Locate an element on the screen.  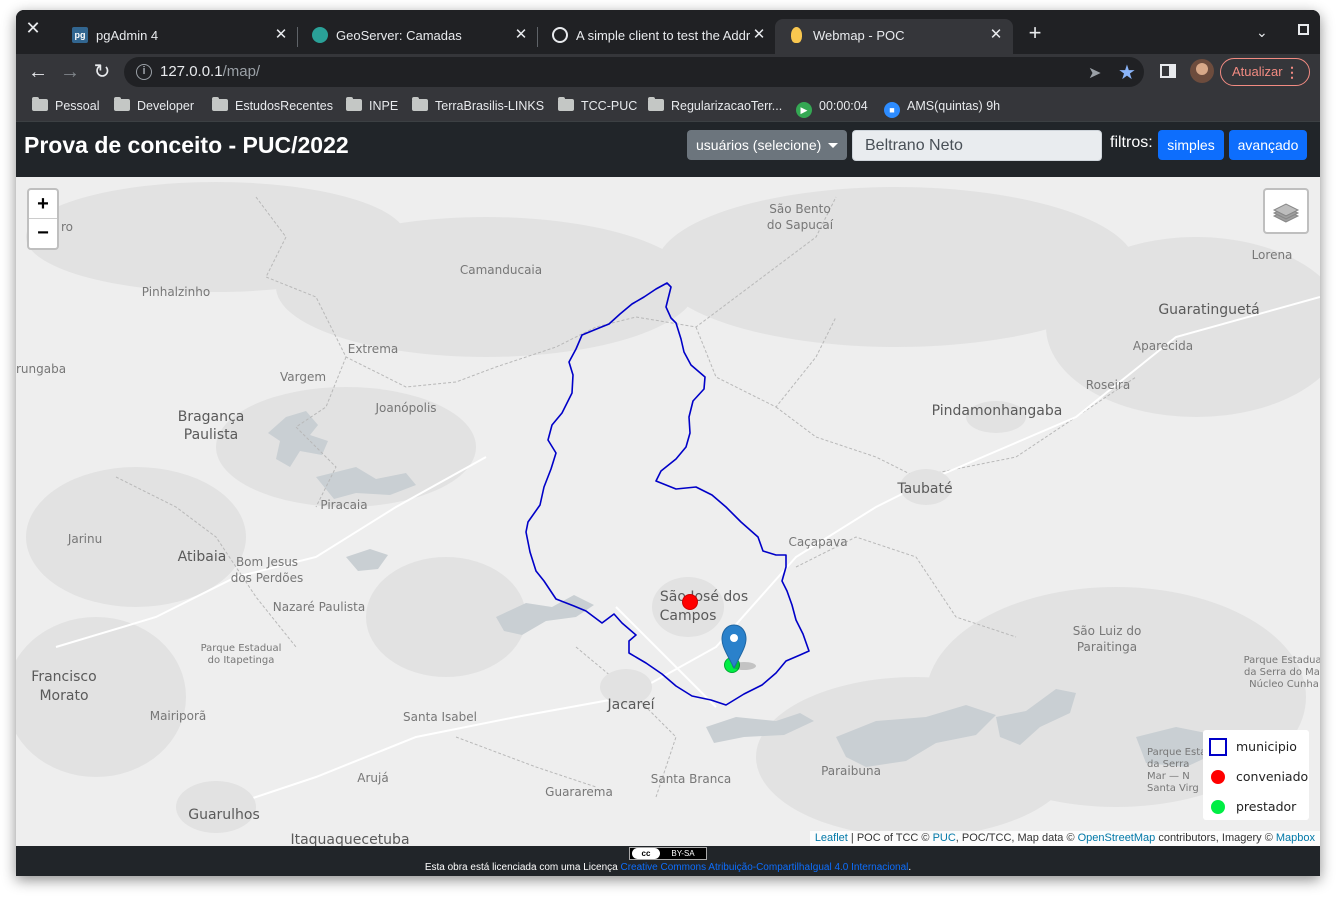
layers-control is located at coordinates (1286, 211).